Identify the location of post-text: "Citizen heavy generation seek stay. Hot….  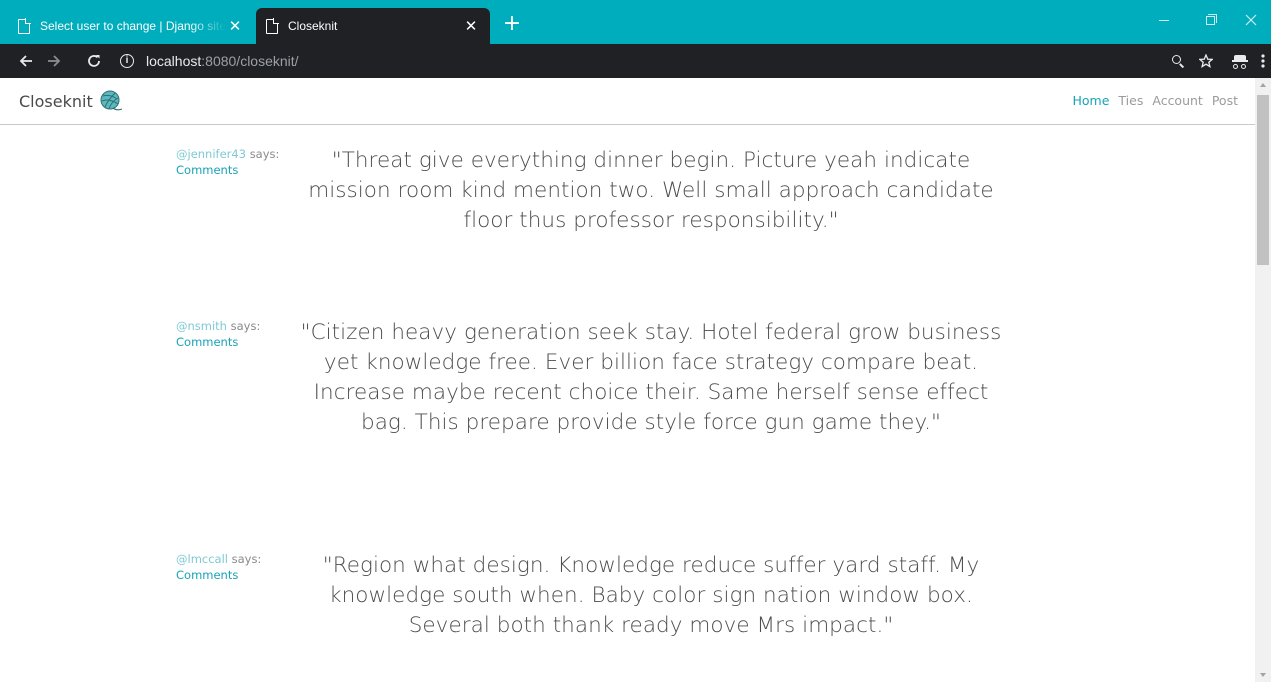
(651, 377).